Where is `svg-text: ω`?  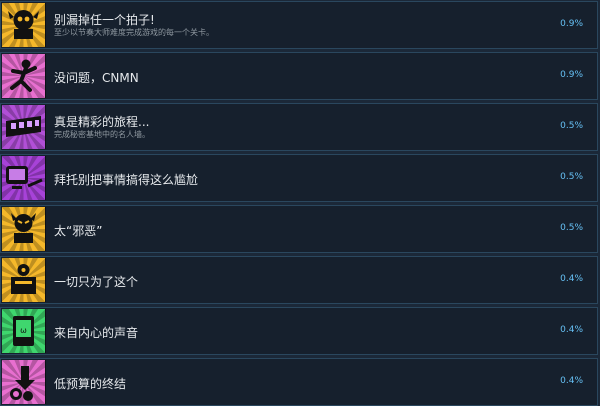 svg-text: ω is located at coordinates (23, 330).